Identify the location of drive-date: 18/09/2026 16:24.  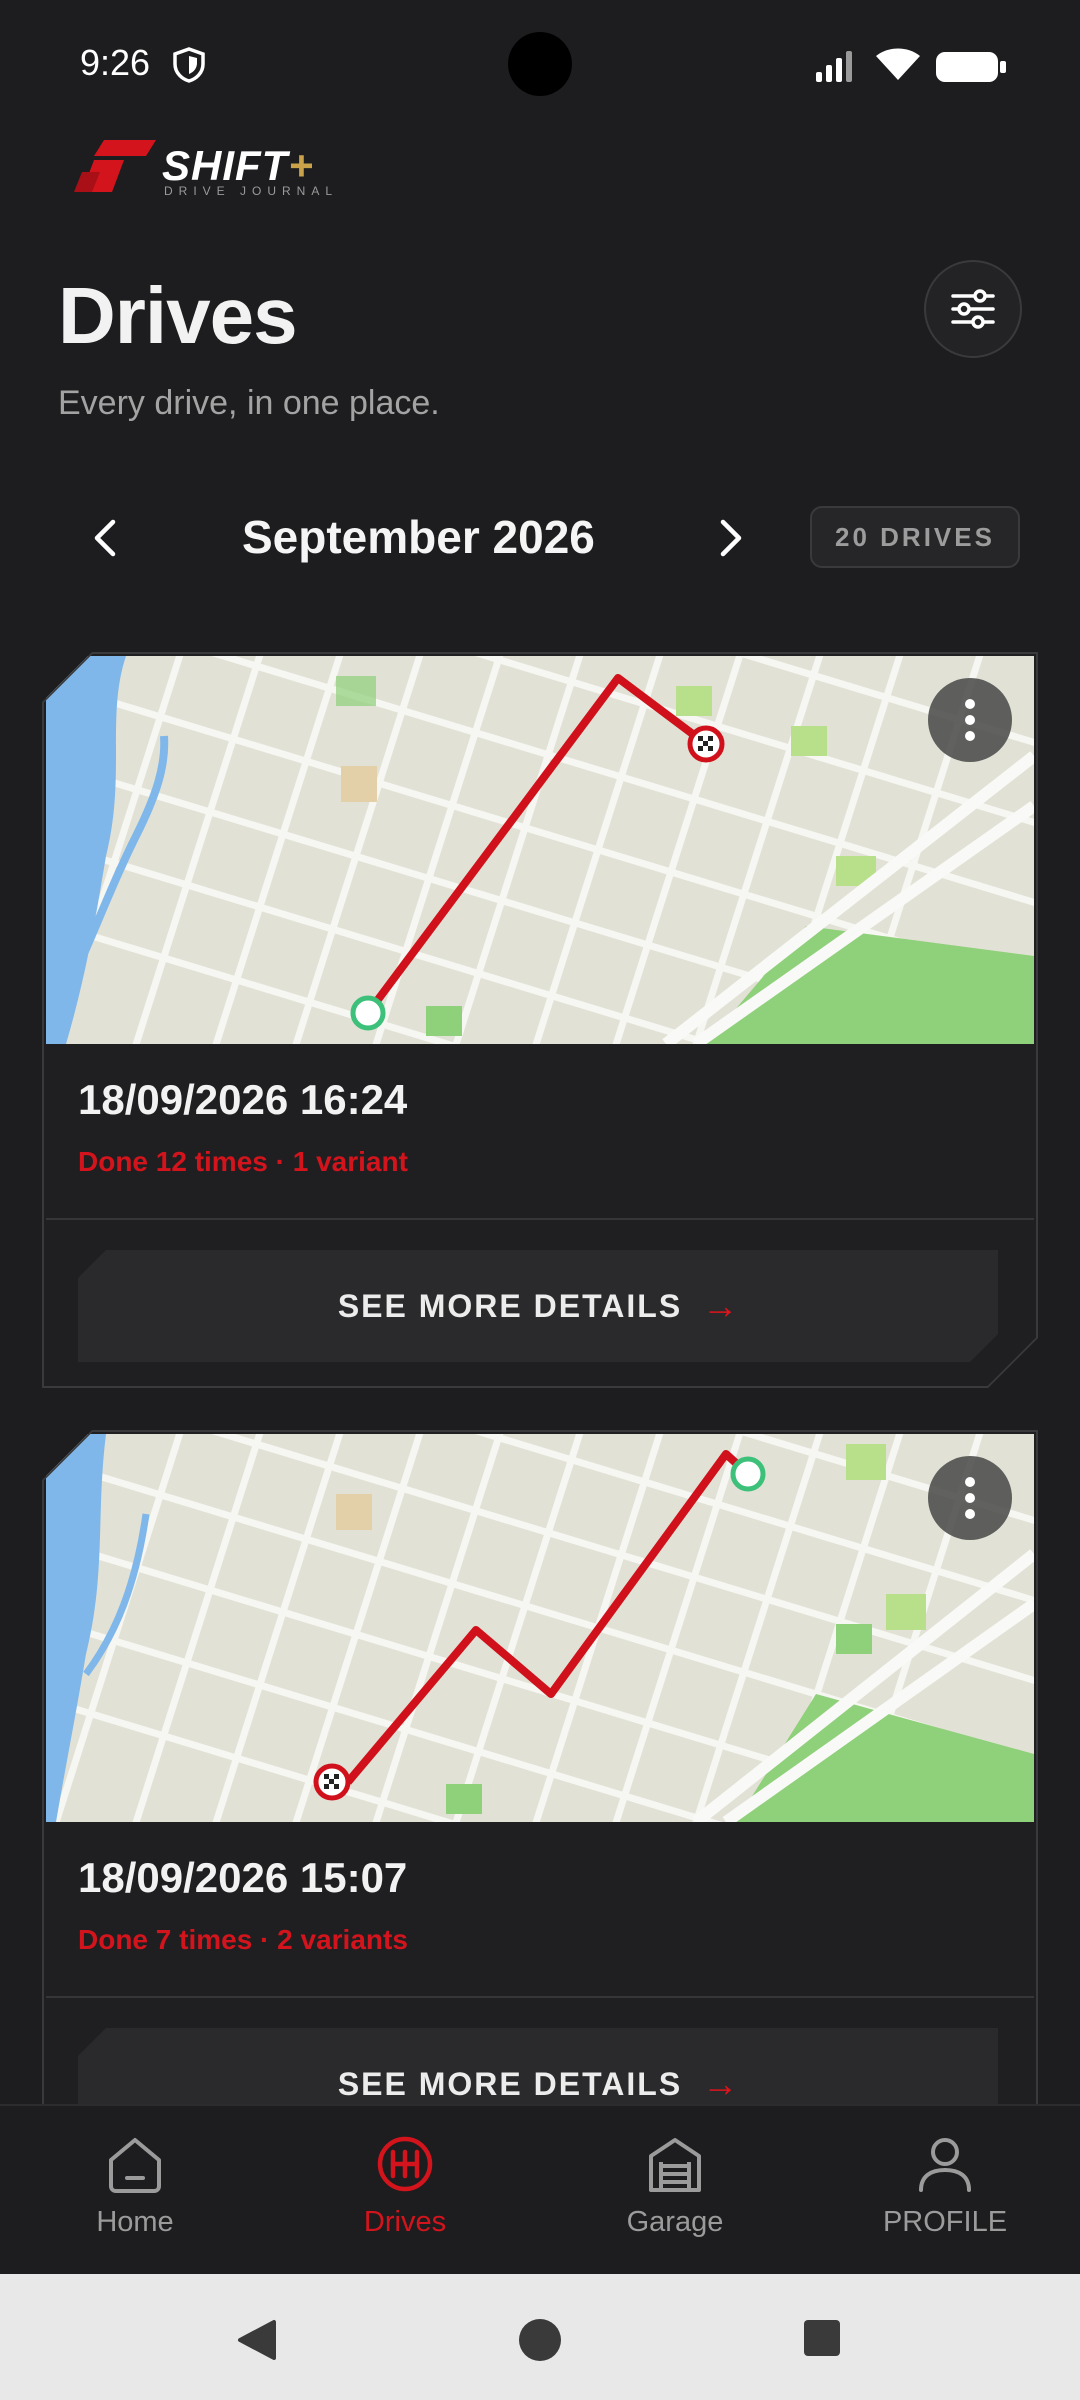
(243, 1099).